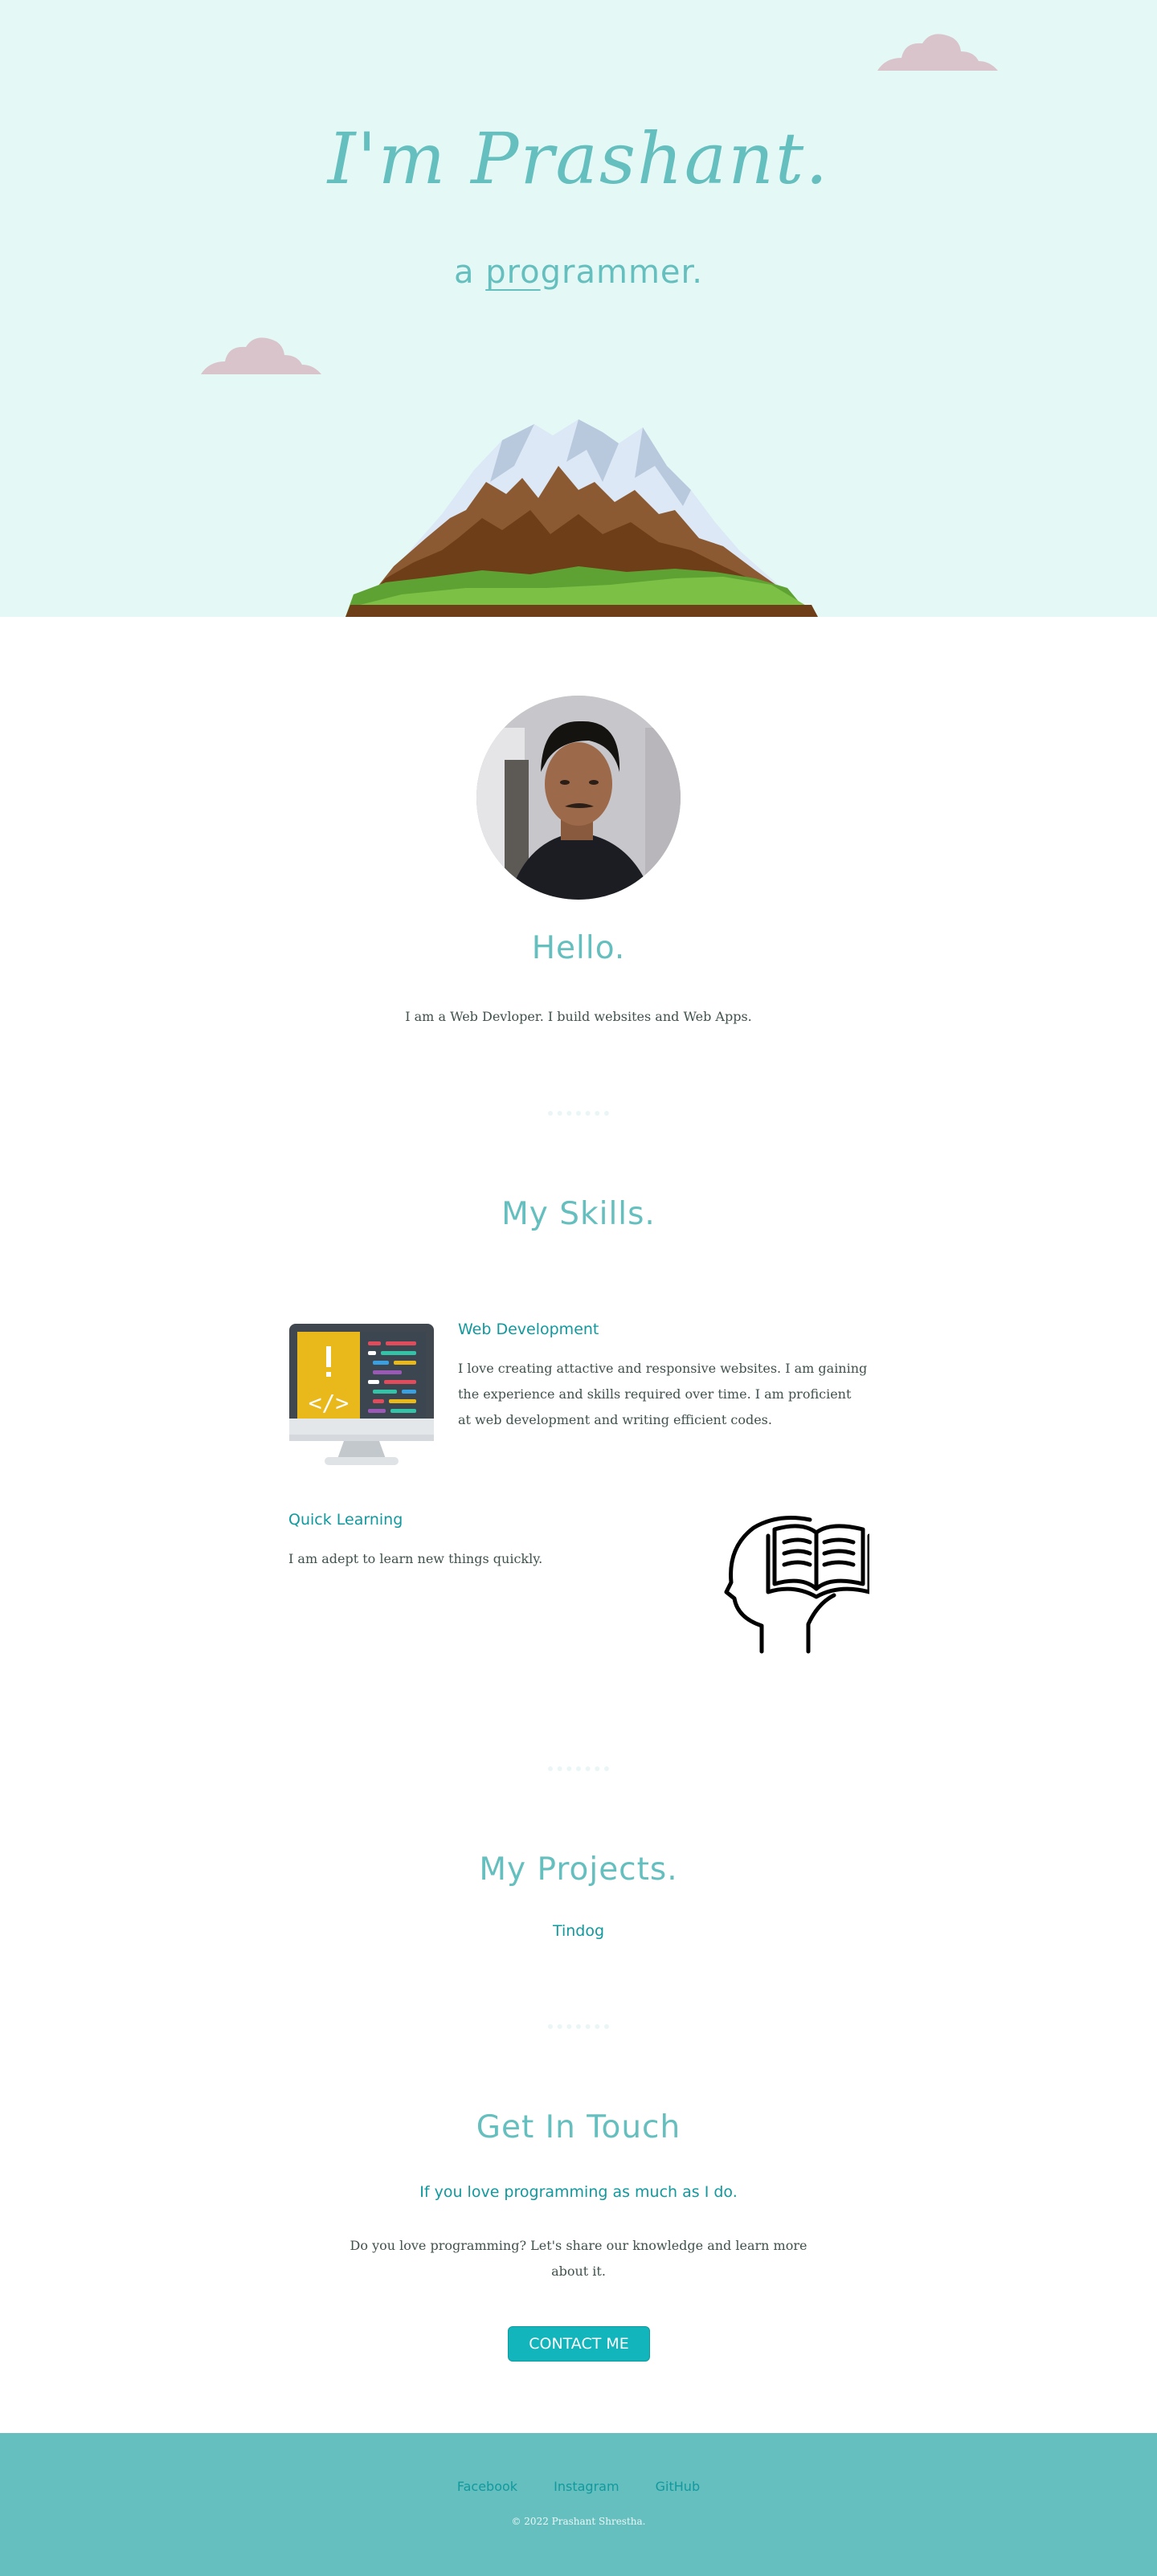 The width and height of the screenshot is (1157, 2576). What do you see at coordinates (586, 2486) in the screenshot?
I see `instagram-link: Instagram` at bounding box center [586, 2486].